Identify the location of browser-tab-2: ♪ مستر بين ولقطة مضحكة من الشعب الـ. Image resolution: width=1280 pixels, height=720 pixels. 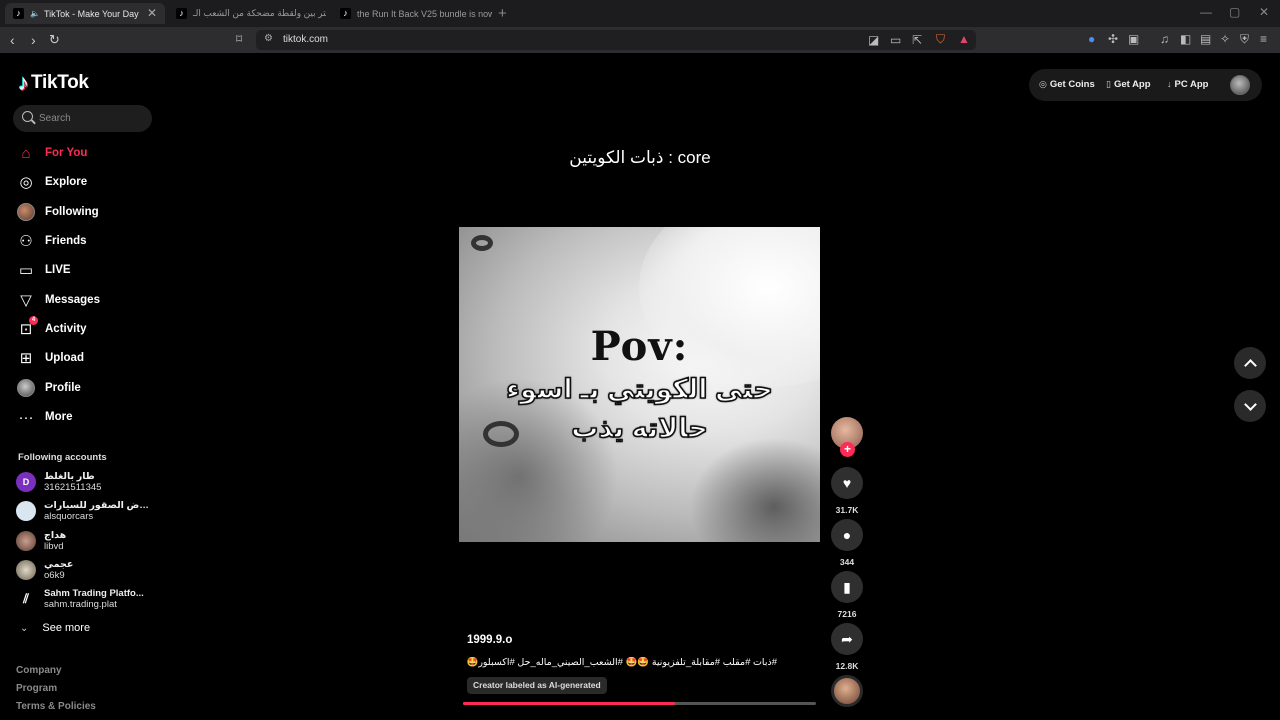
(247, 13).